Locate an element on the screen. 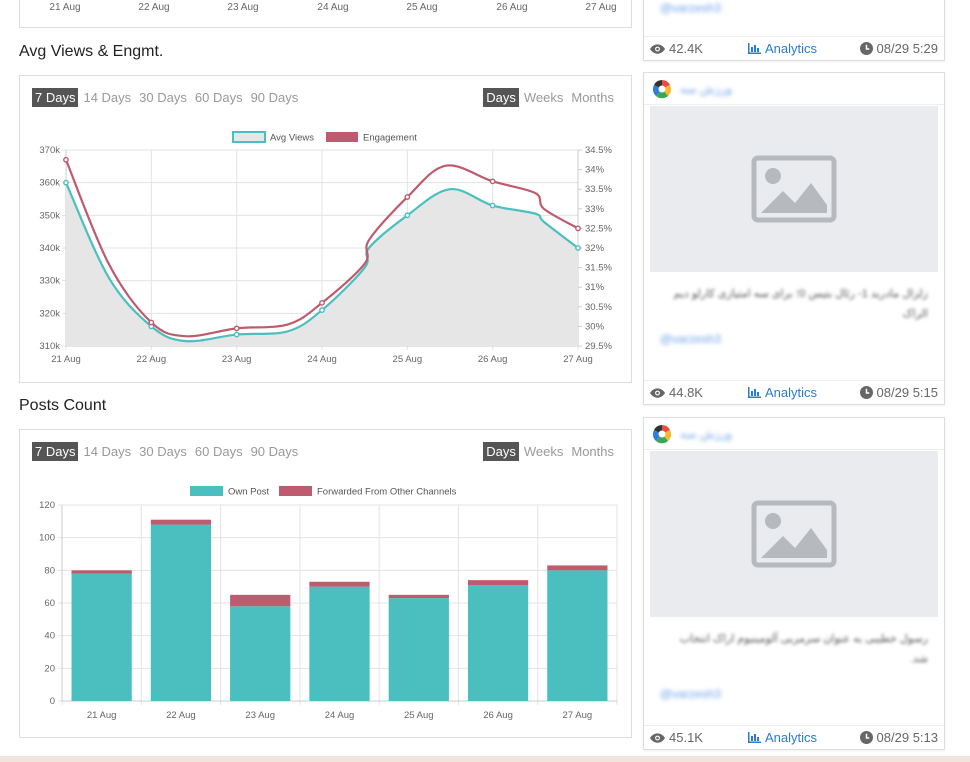  x-tick: 25 Aug is located at coordinates (408, 359).